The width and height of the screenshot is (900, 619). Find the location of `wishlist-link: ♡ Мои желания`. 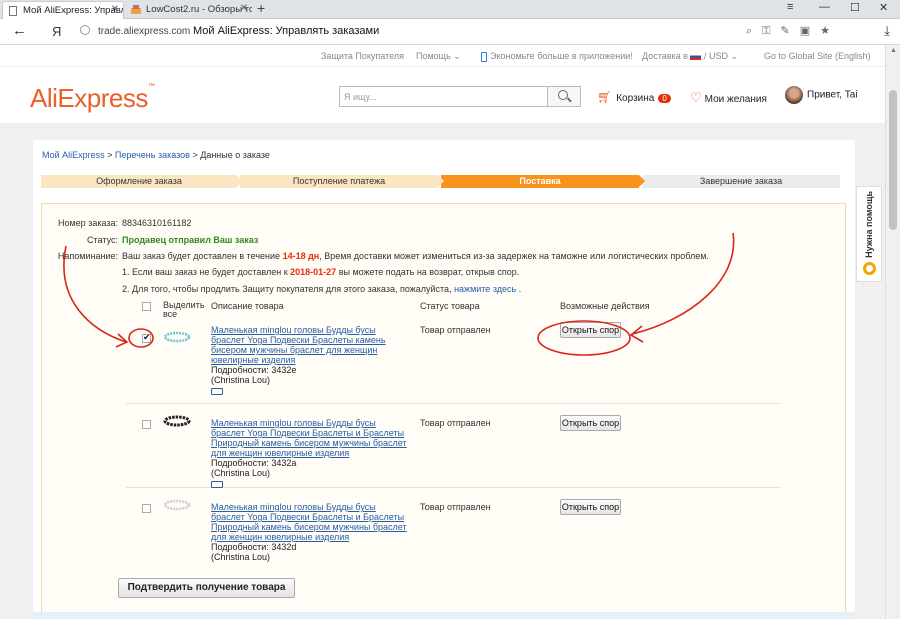

wishlist-link: ♡ Мои желания is located at coordinates (728, 98).